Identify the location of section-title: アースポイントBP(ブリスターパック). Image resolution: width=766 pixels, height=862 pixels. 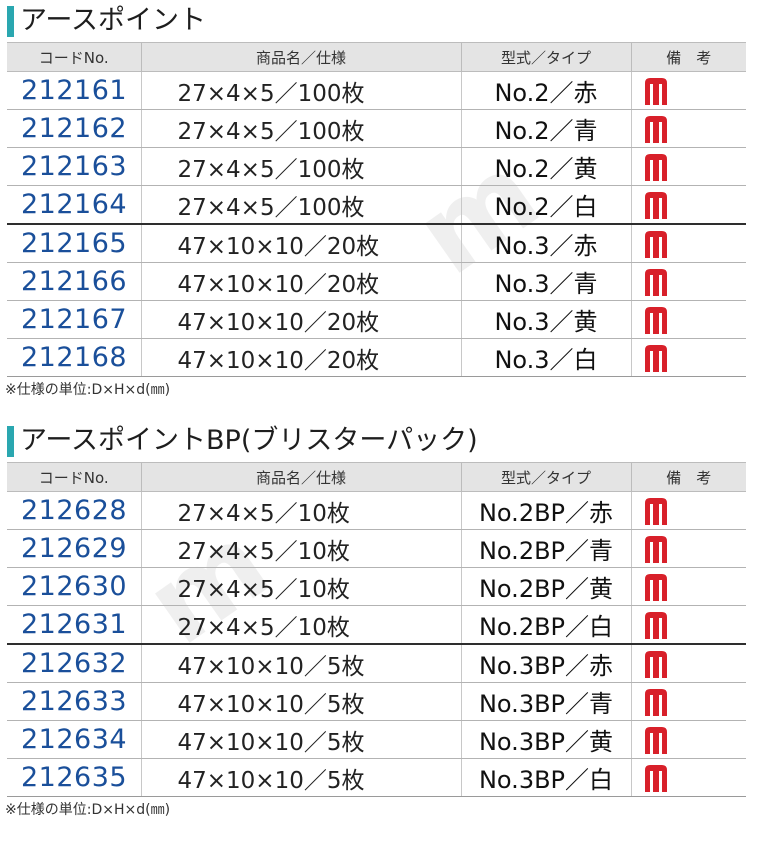
(383, 441).